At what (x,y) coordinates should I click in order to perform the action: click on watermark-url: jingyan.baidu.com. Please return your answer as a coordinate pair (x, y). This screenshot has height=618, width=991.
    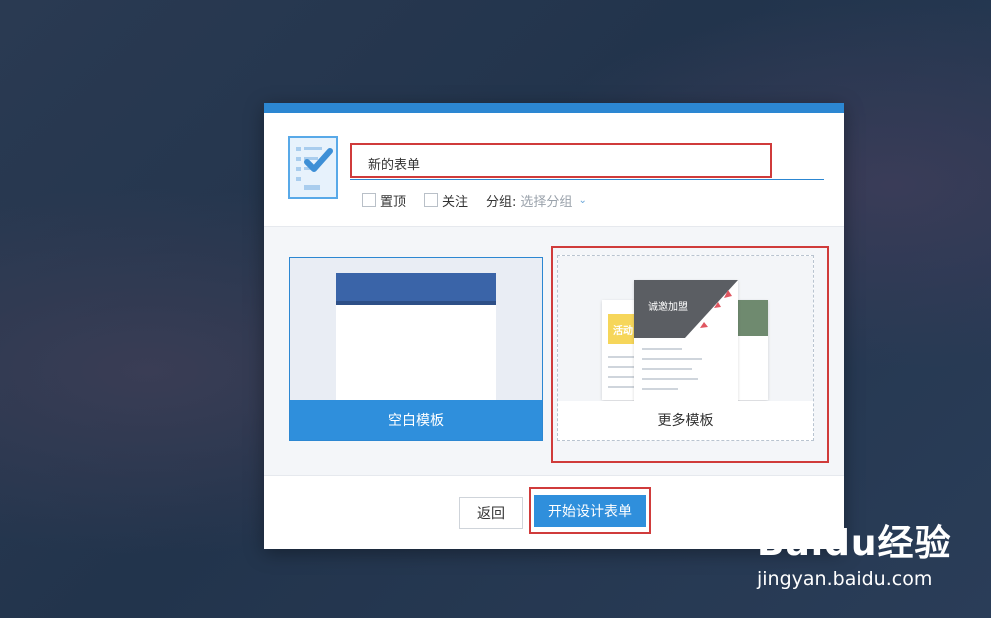
    Looking at the image, I should click on (845, 579).